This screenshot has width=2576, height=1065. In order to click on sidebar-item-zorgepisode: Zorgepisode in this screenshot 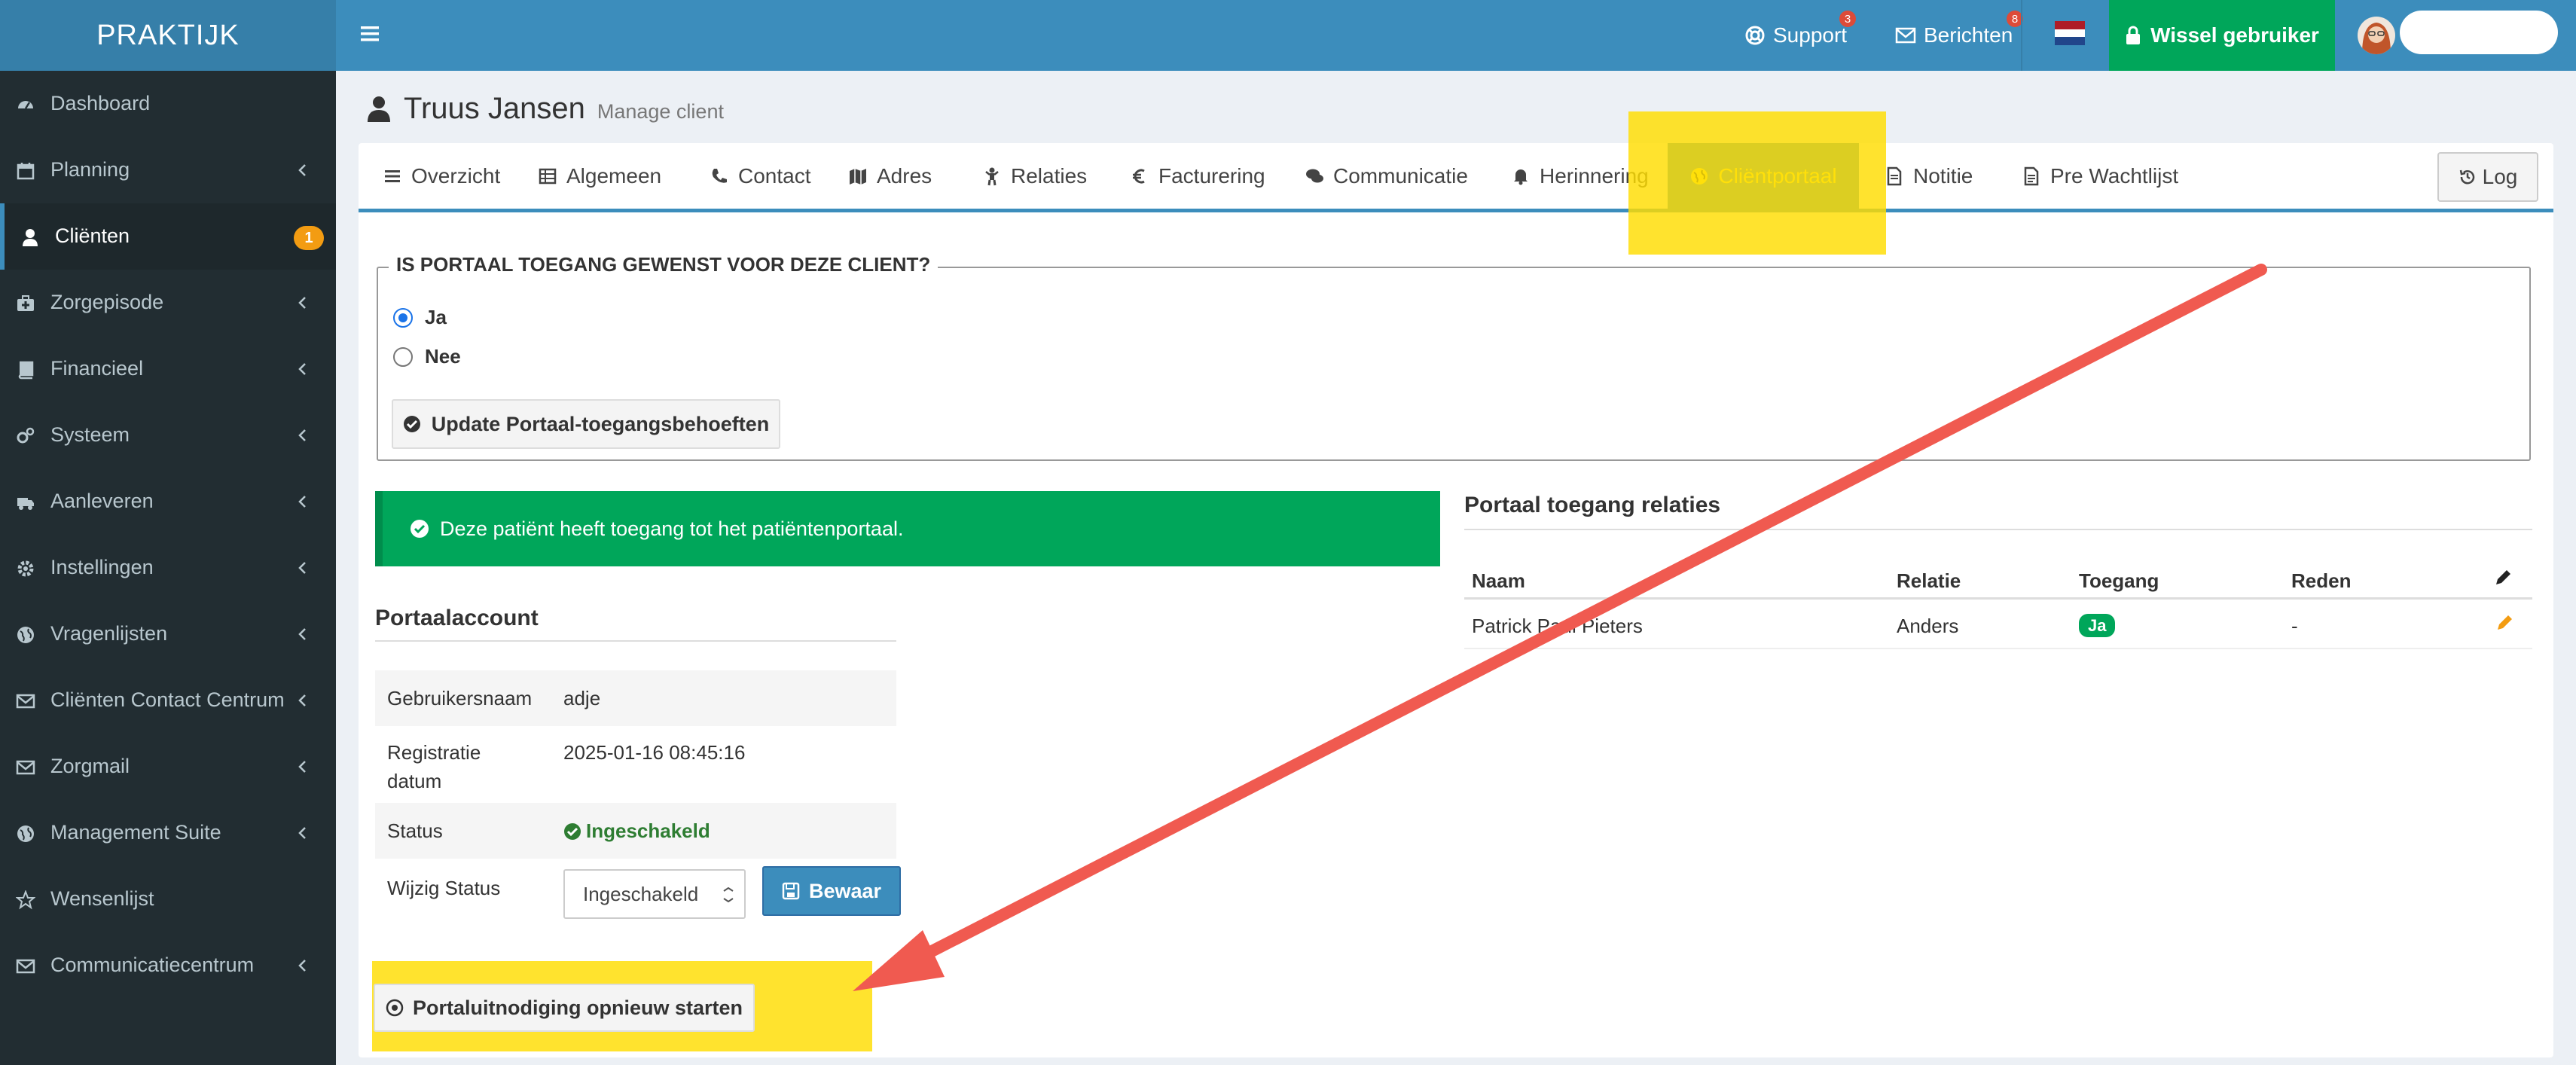, I will do `click(168, 303)`.